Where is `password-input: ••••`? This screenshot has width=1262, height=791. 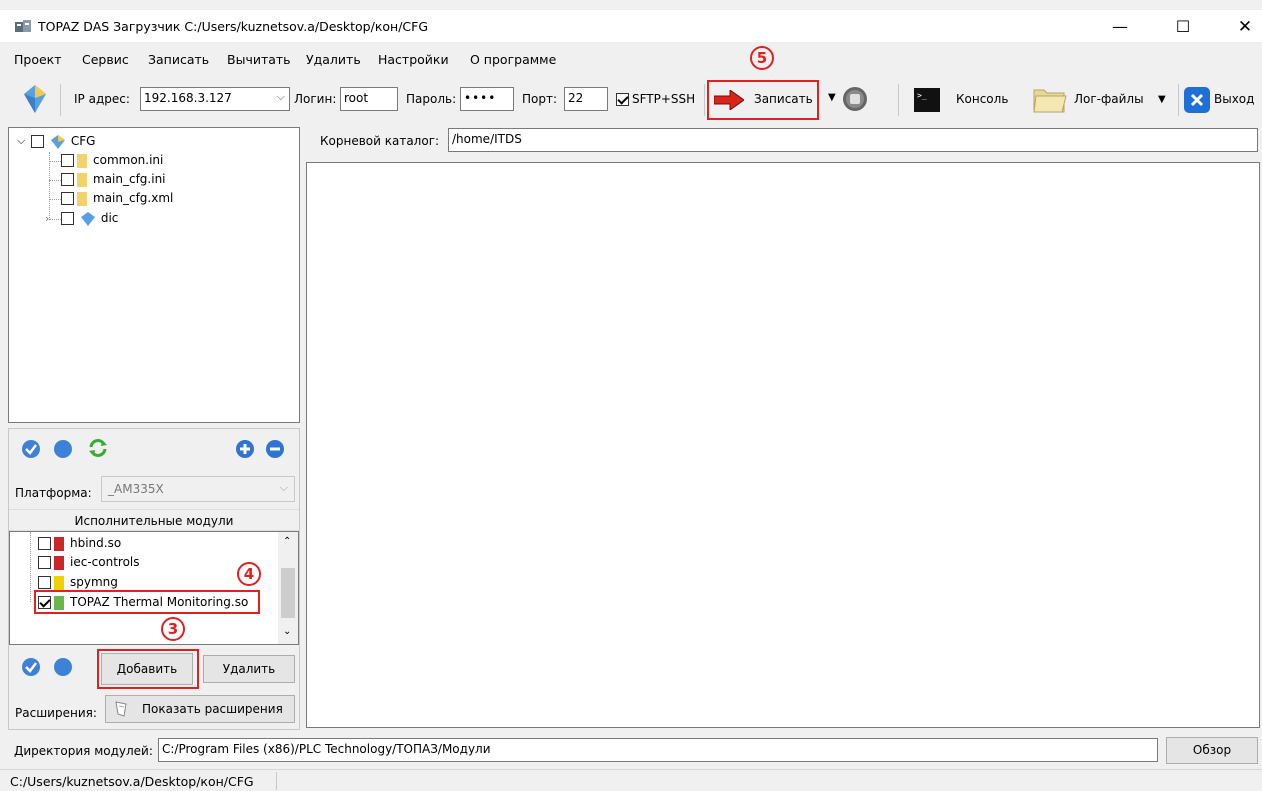
password-input: •••• is located at coordinates (487, 99).